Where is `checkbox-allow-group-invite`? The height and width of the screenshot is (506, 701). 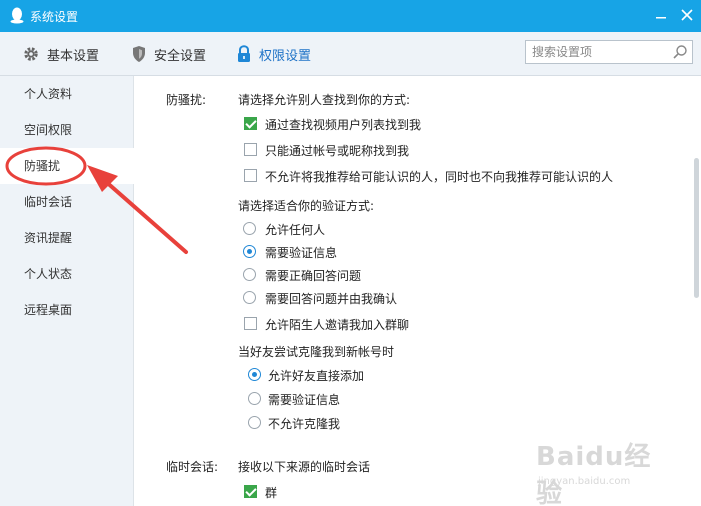 checkbox-allow-group-invite is located at coordinates (250, 323).